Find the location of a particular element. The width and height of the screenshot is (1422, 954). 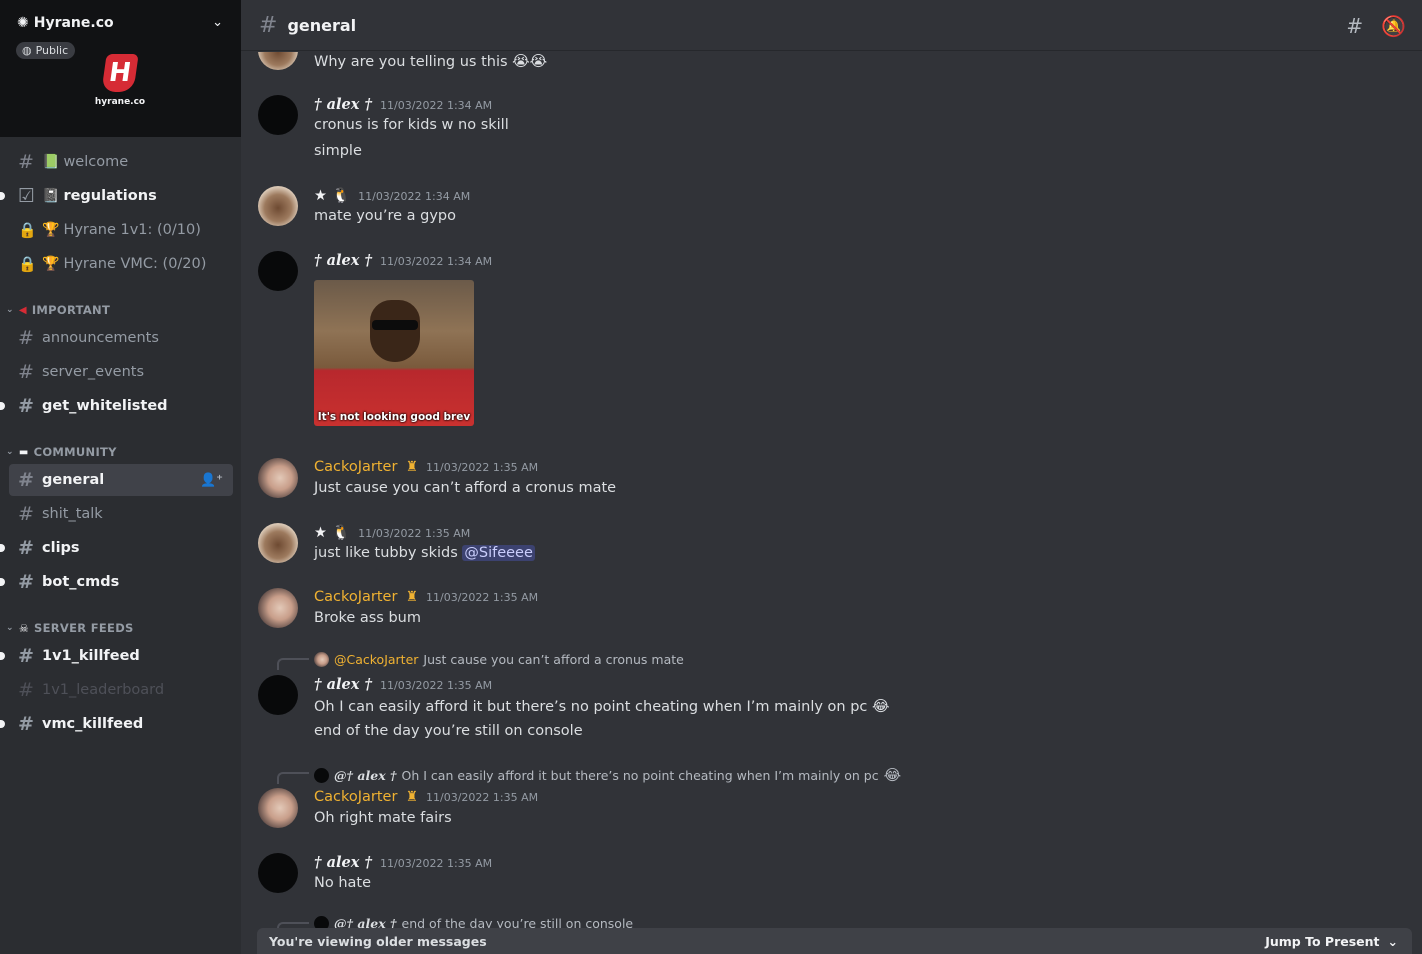

message-text: end of the day you’re still on console is located at coordinates (448, 731).